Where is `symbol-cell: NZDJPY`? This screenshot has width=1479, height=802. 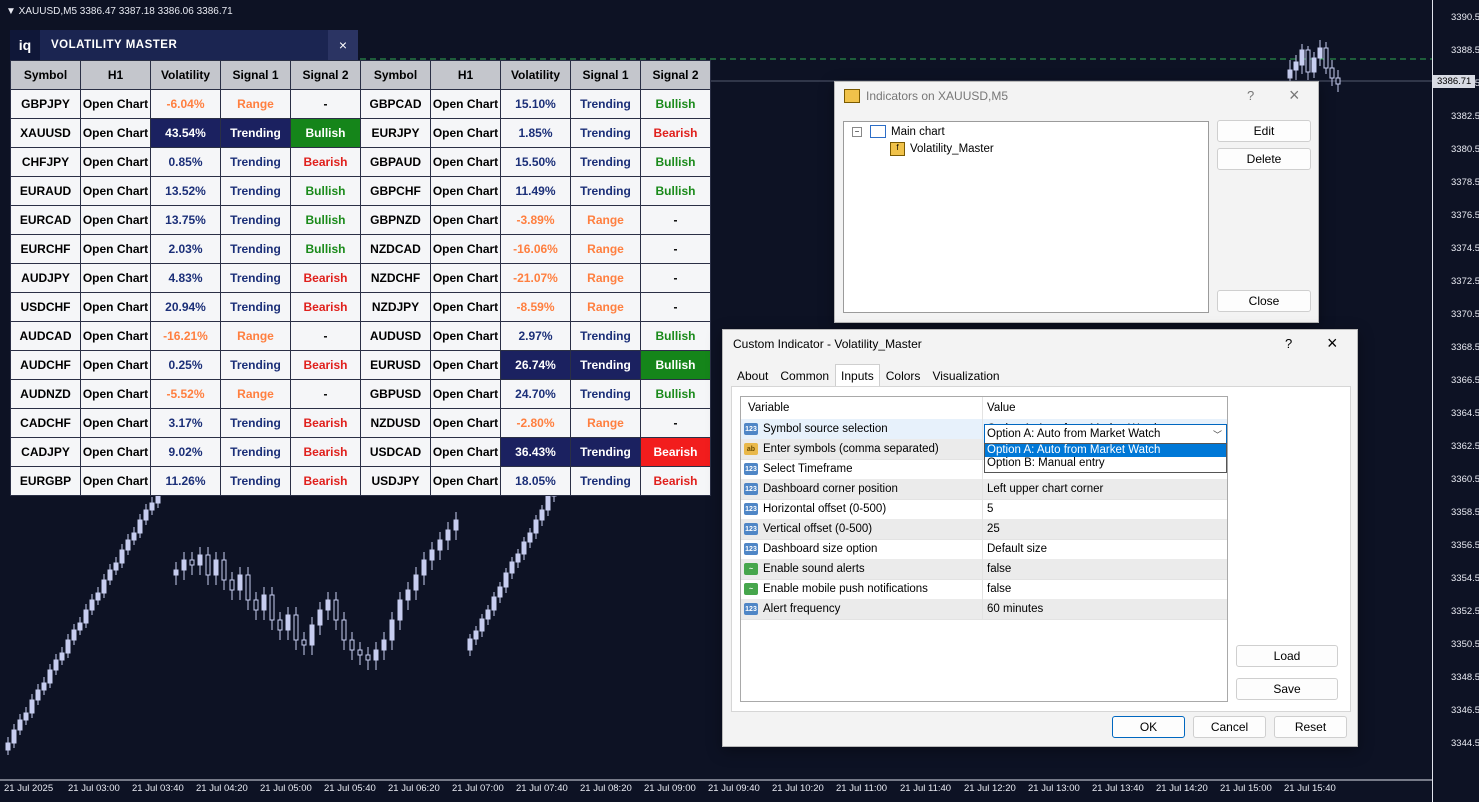
symbol-cell: NZDJPY is located at coordinates (395, 307).